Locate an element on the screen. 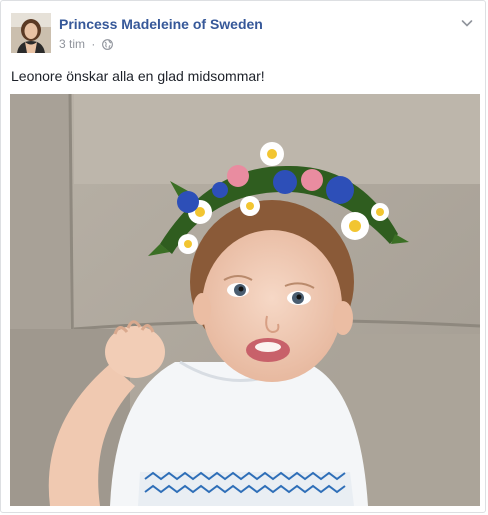 The height and width of the screenshot is (515, 488). avatar is located at coordinates (31, 33).